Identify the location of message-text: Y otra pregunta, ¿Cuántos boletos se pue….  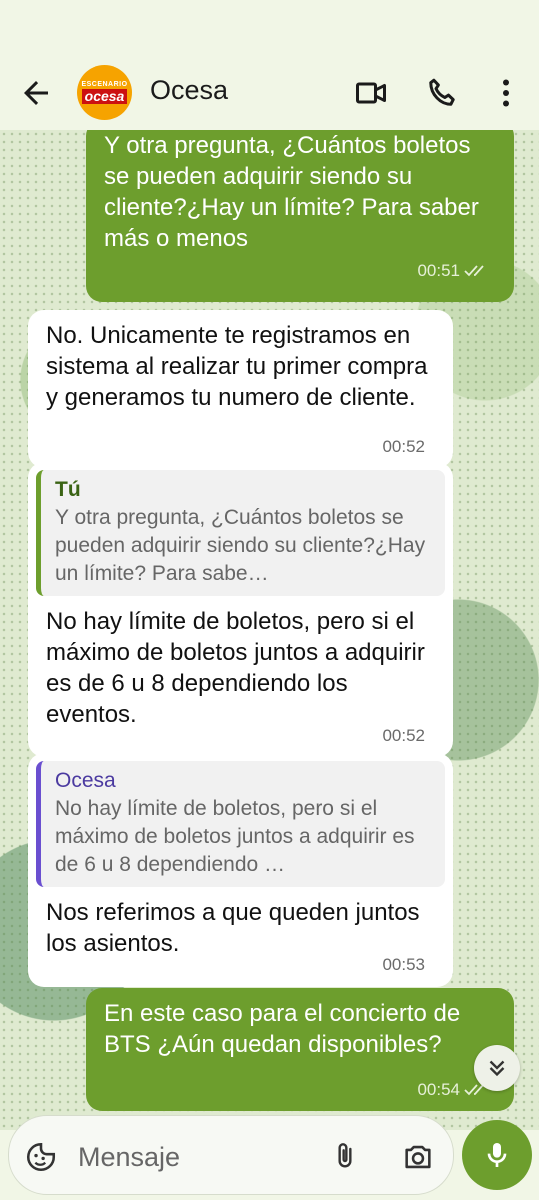
(291, 192).